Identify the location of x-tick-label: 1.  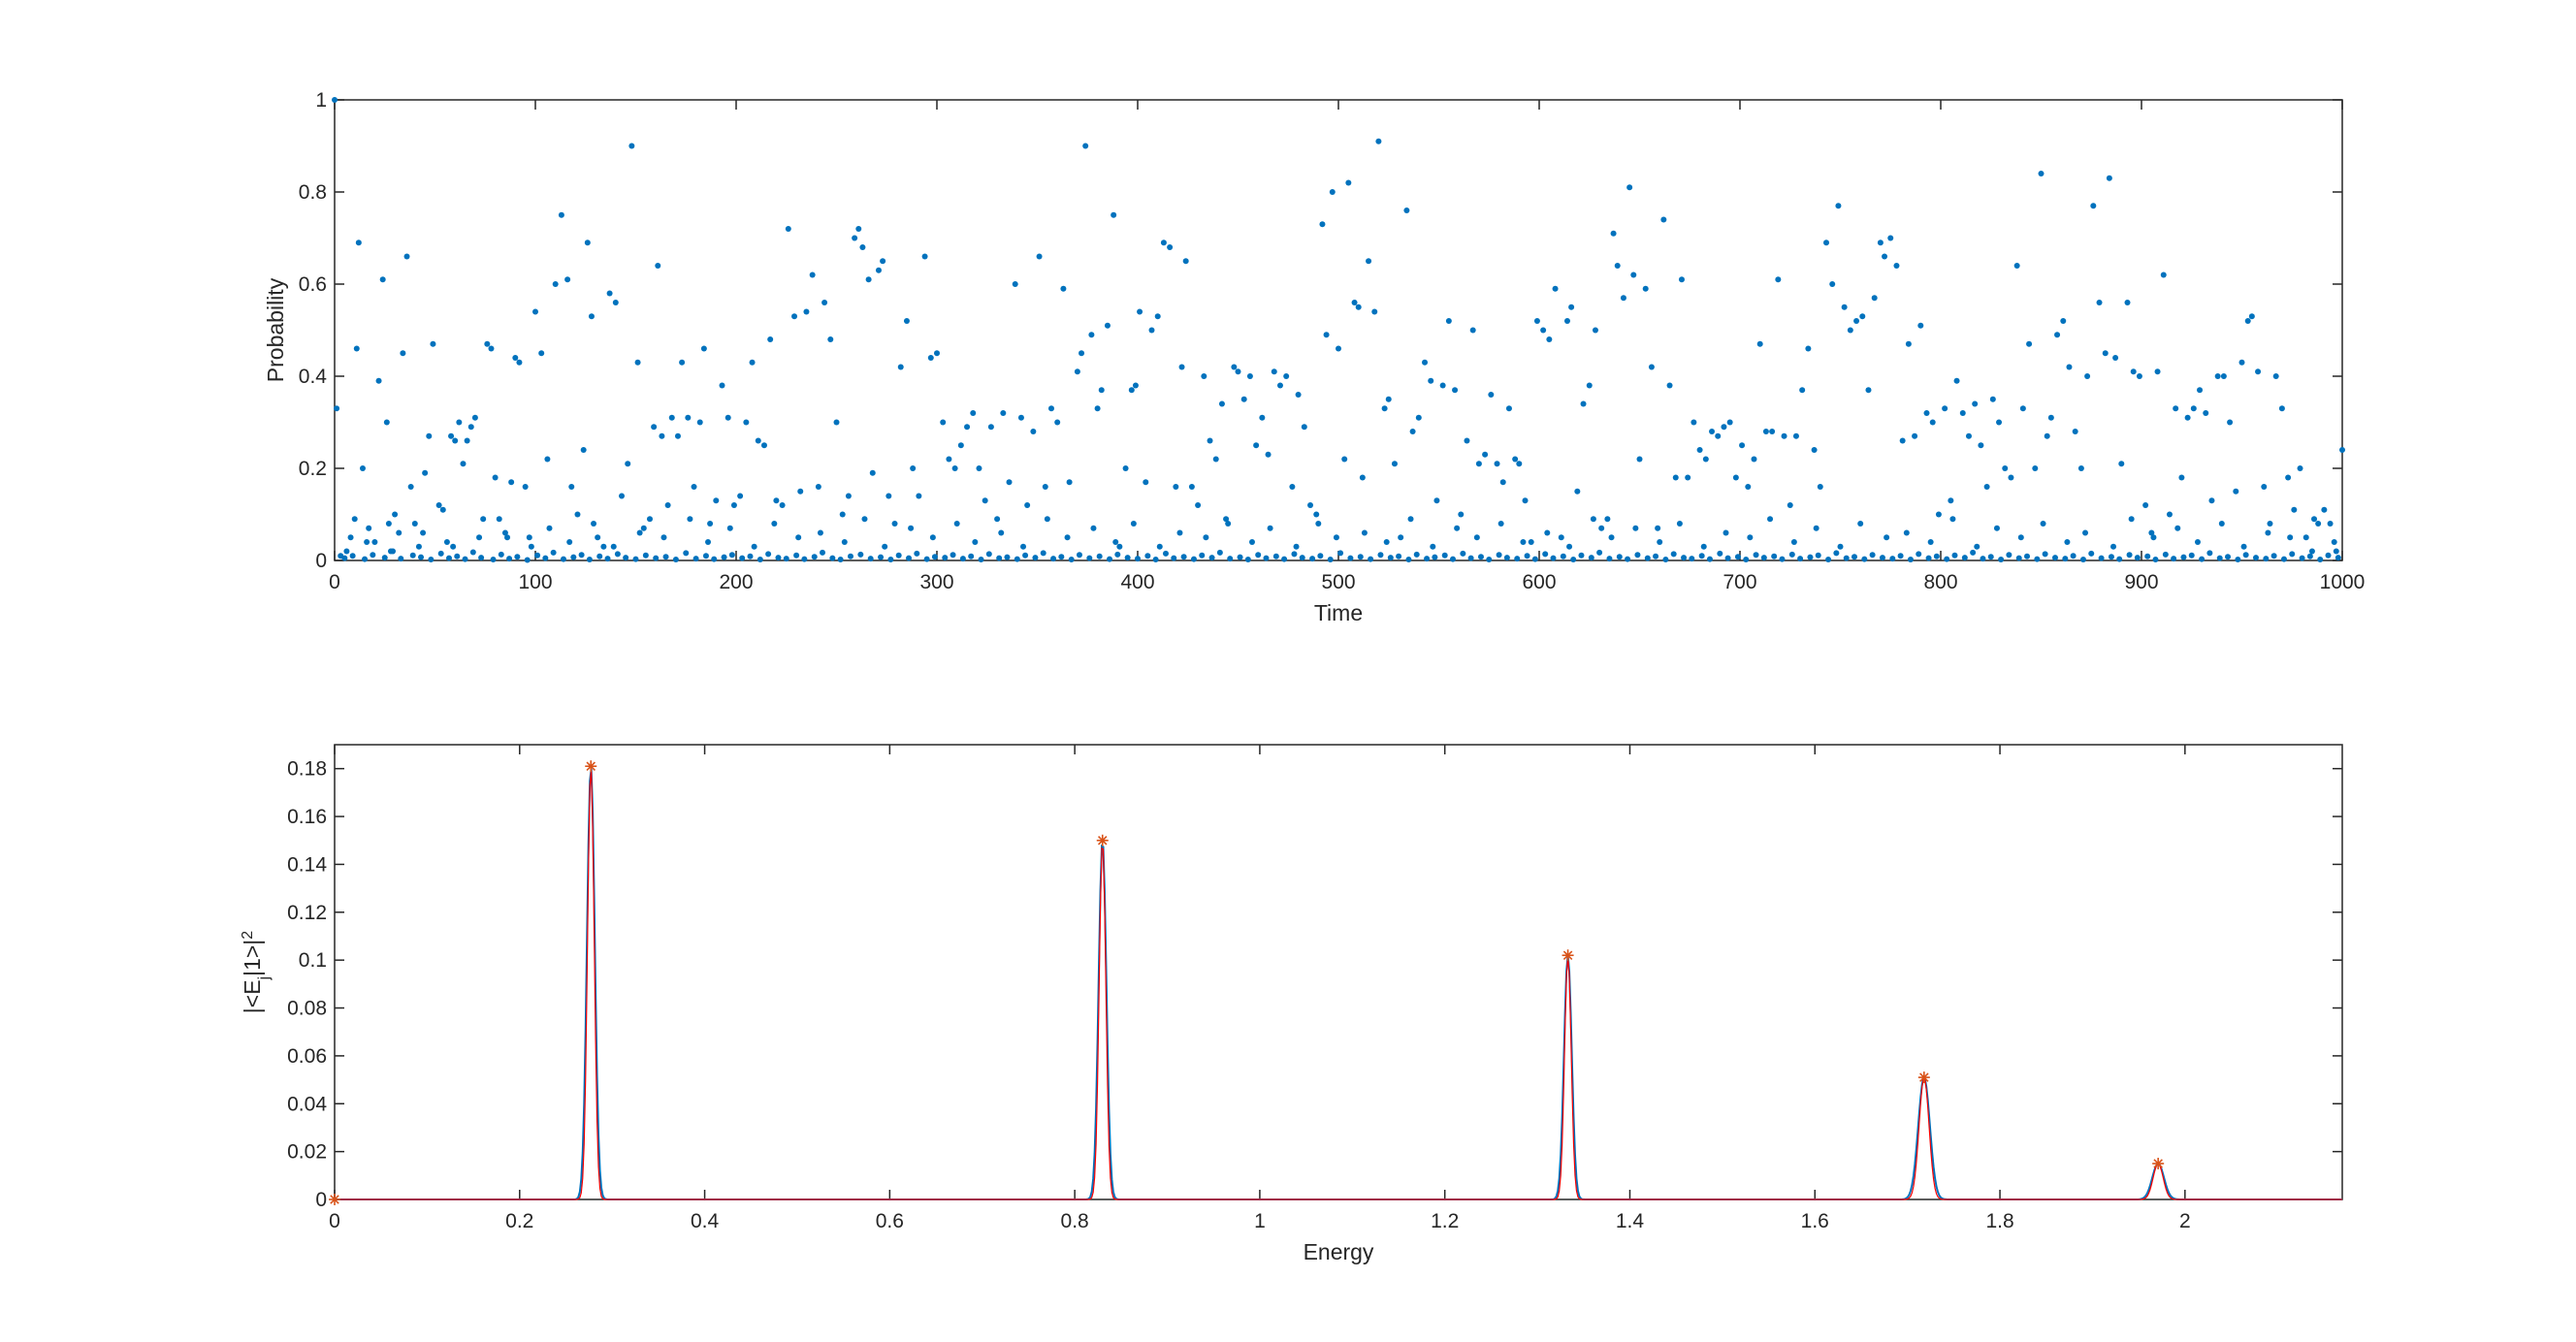
(1260, 1221).